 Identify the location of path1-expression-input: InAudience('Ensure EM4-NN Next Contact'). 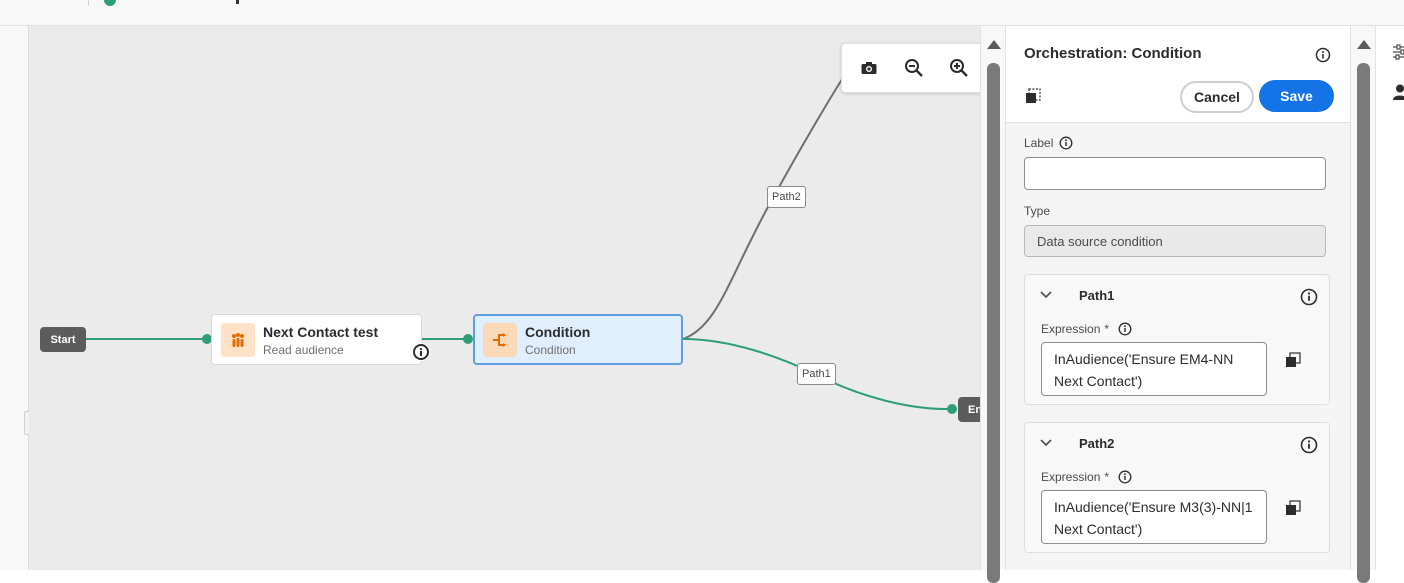
(1154, 369).